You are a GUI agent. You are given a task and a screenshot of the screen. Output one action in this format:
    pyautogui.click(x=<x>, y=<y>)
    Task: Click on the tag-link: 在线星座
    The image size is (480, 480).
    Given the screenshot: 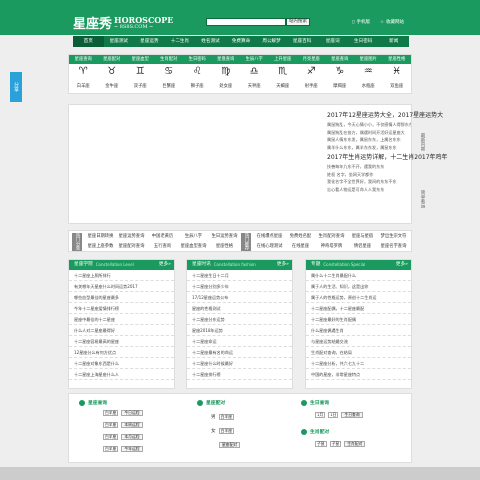 What is the action you would take?
    pyautogui.click(x=300, y=247)
    